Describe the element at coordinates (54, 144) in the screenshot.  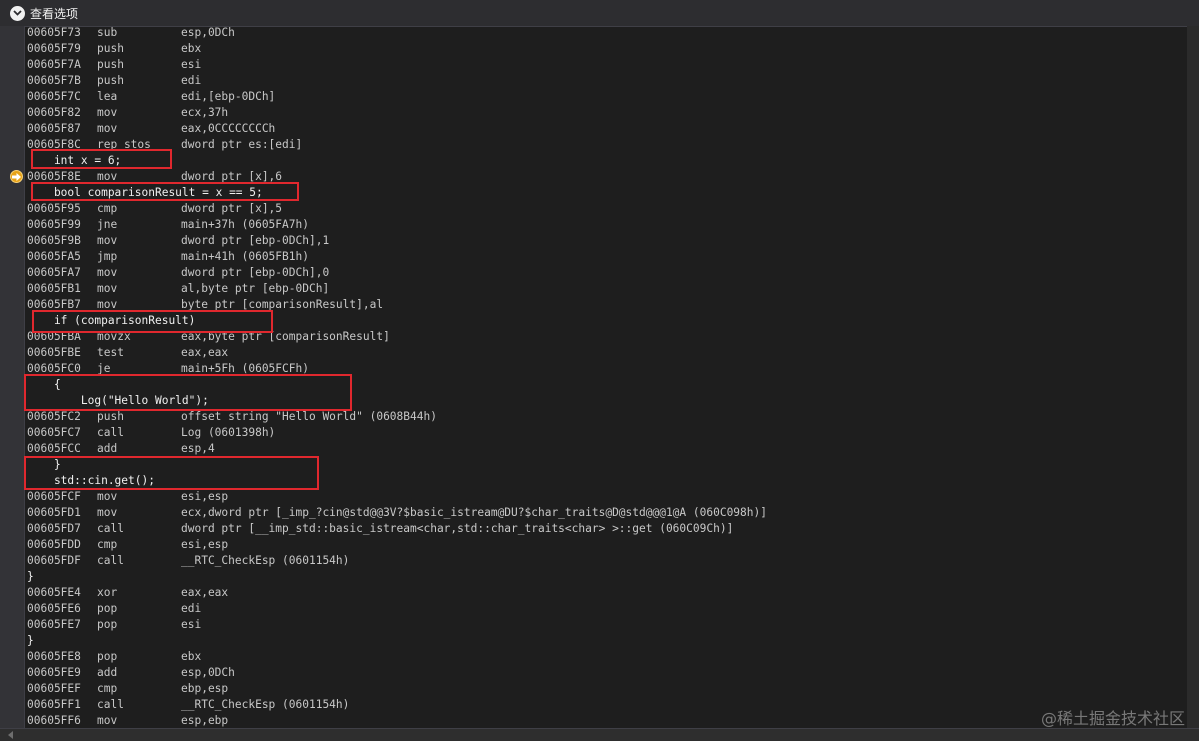
I see `instruction-address: 00605F8C` at that location.